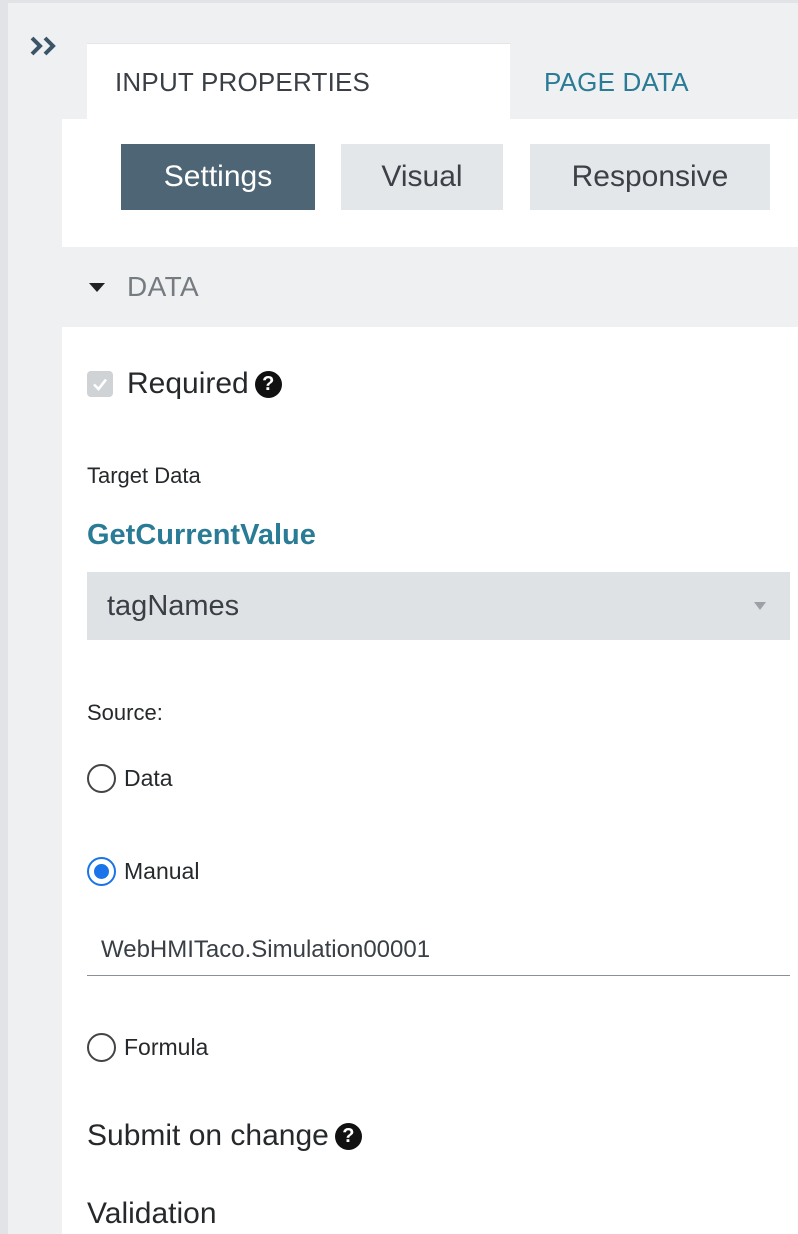 This screenshot has width=798, height=1234. Describe the element at coordinates (35, 618) in the screenshot. I see `collapsed-rail` at that location.